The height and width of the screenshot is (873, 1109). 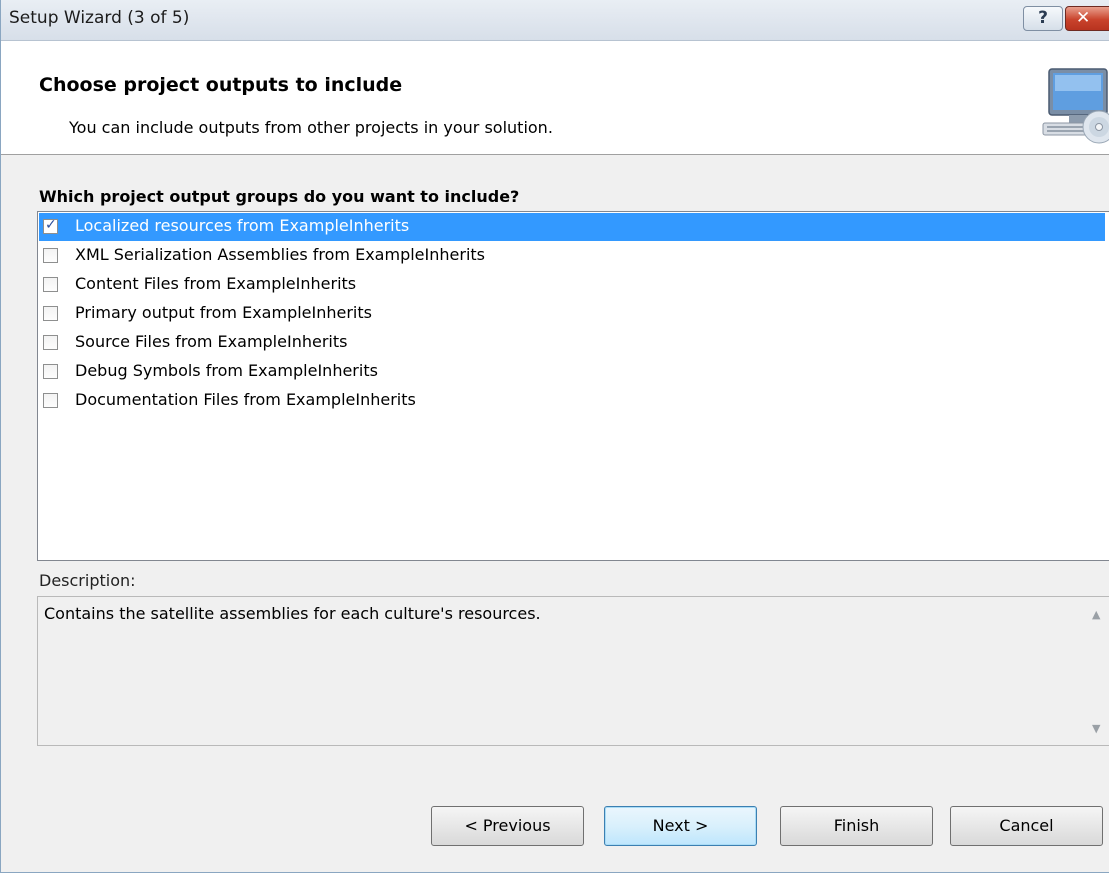 I want to click on close-button: ✕, so click(x=1087, y=18).